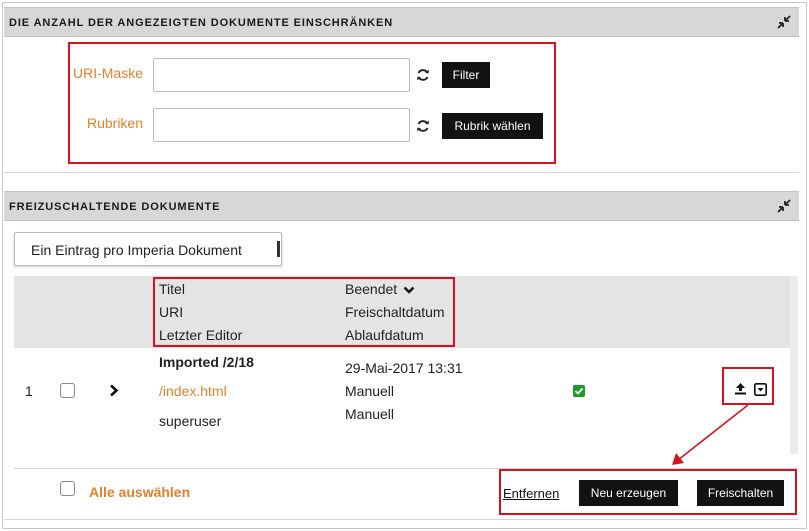 Image resolution: width=809 pixels, height=531 pixels. I want to click on column-header-titel: Titel, so click(172, 289).